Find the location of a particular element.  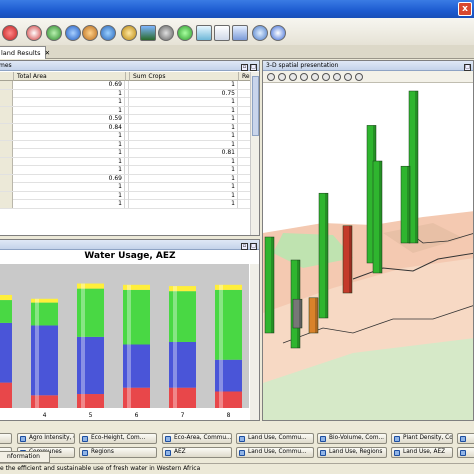

map-zoom-out-icon is located at coordinates (315, 77).